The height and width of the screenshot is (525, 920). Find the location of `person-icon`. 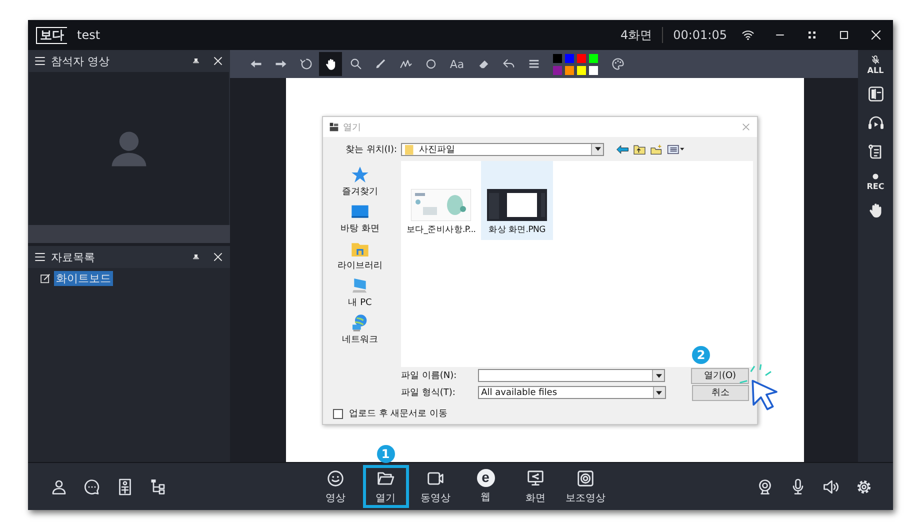

person-icon is located at coordinates (59, 487).